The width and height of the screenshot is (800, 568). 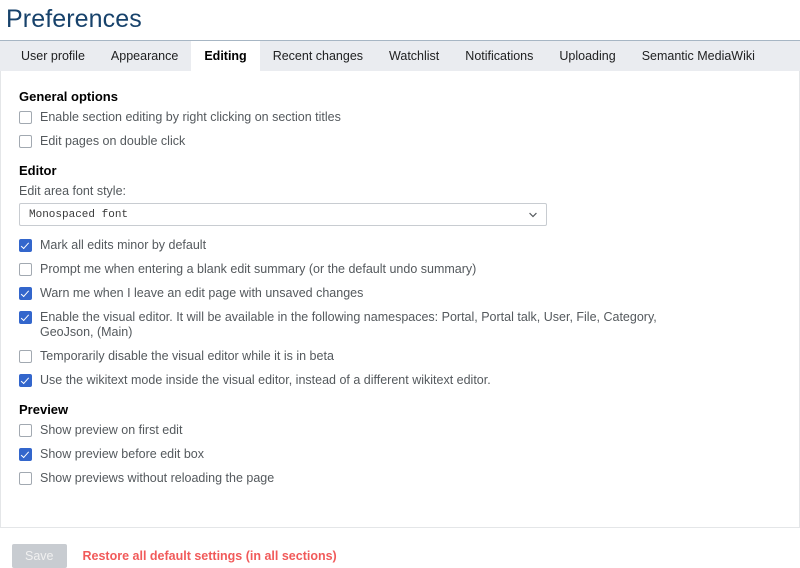 I want to click on tab-recent-changes: Recent changes, so click(x=318, y=56).